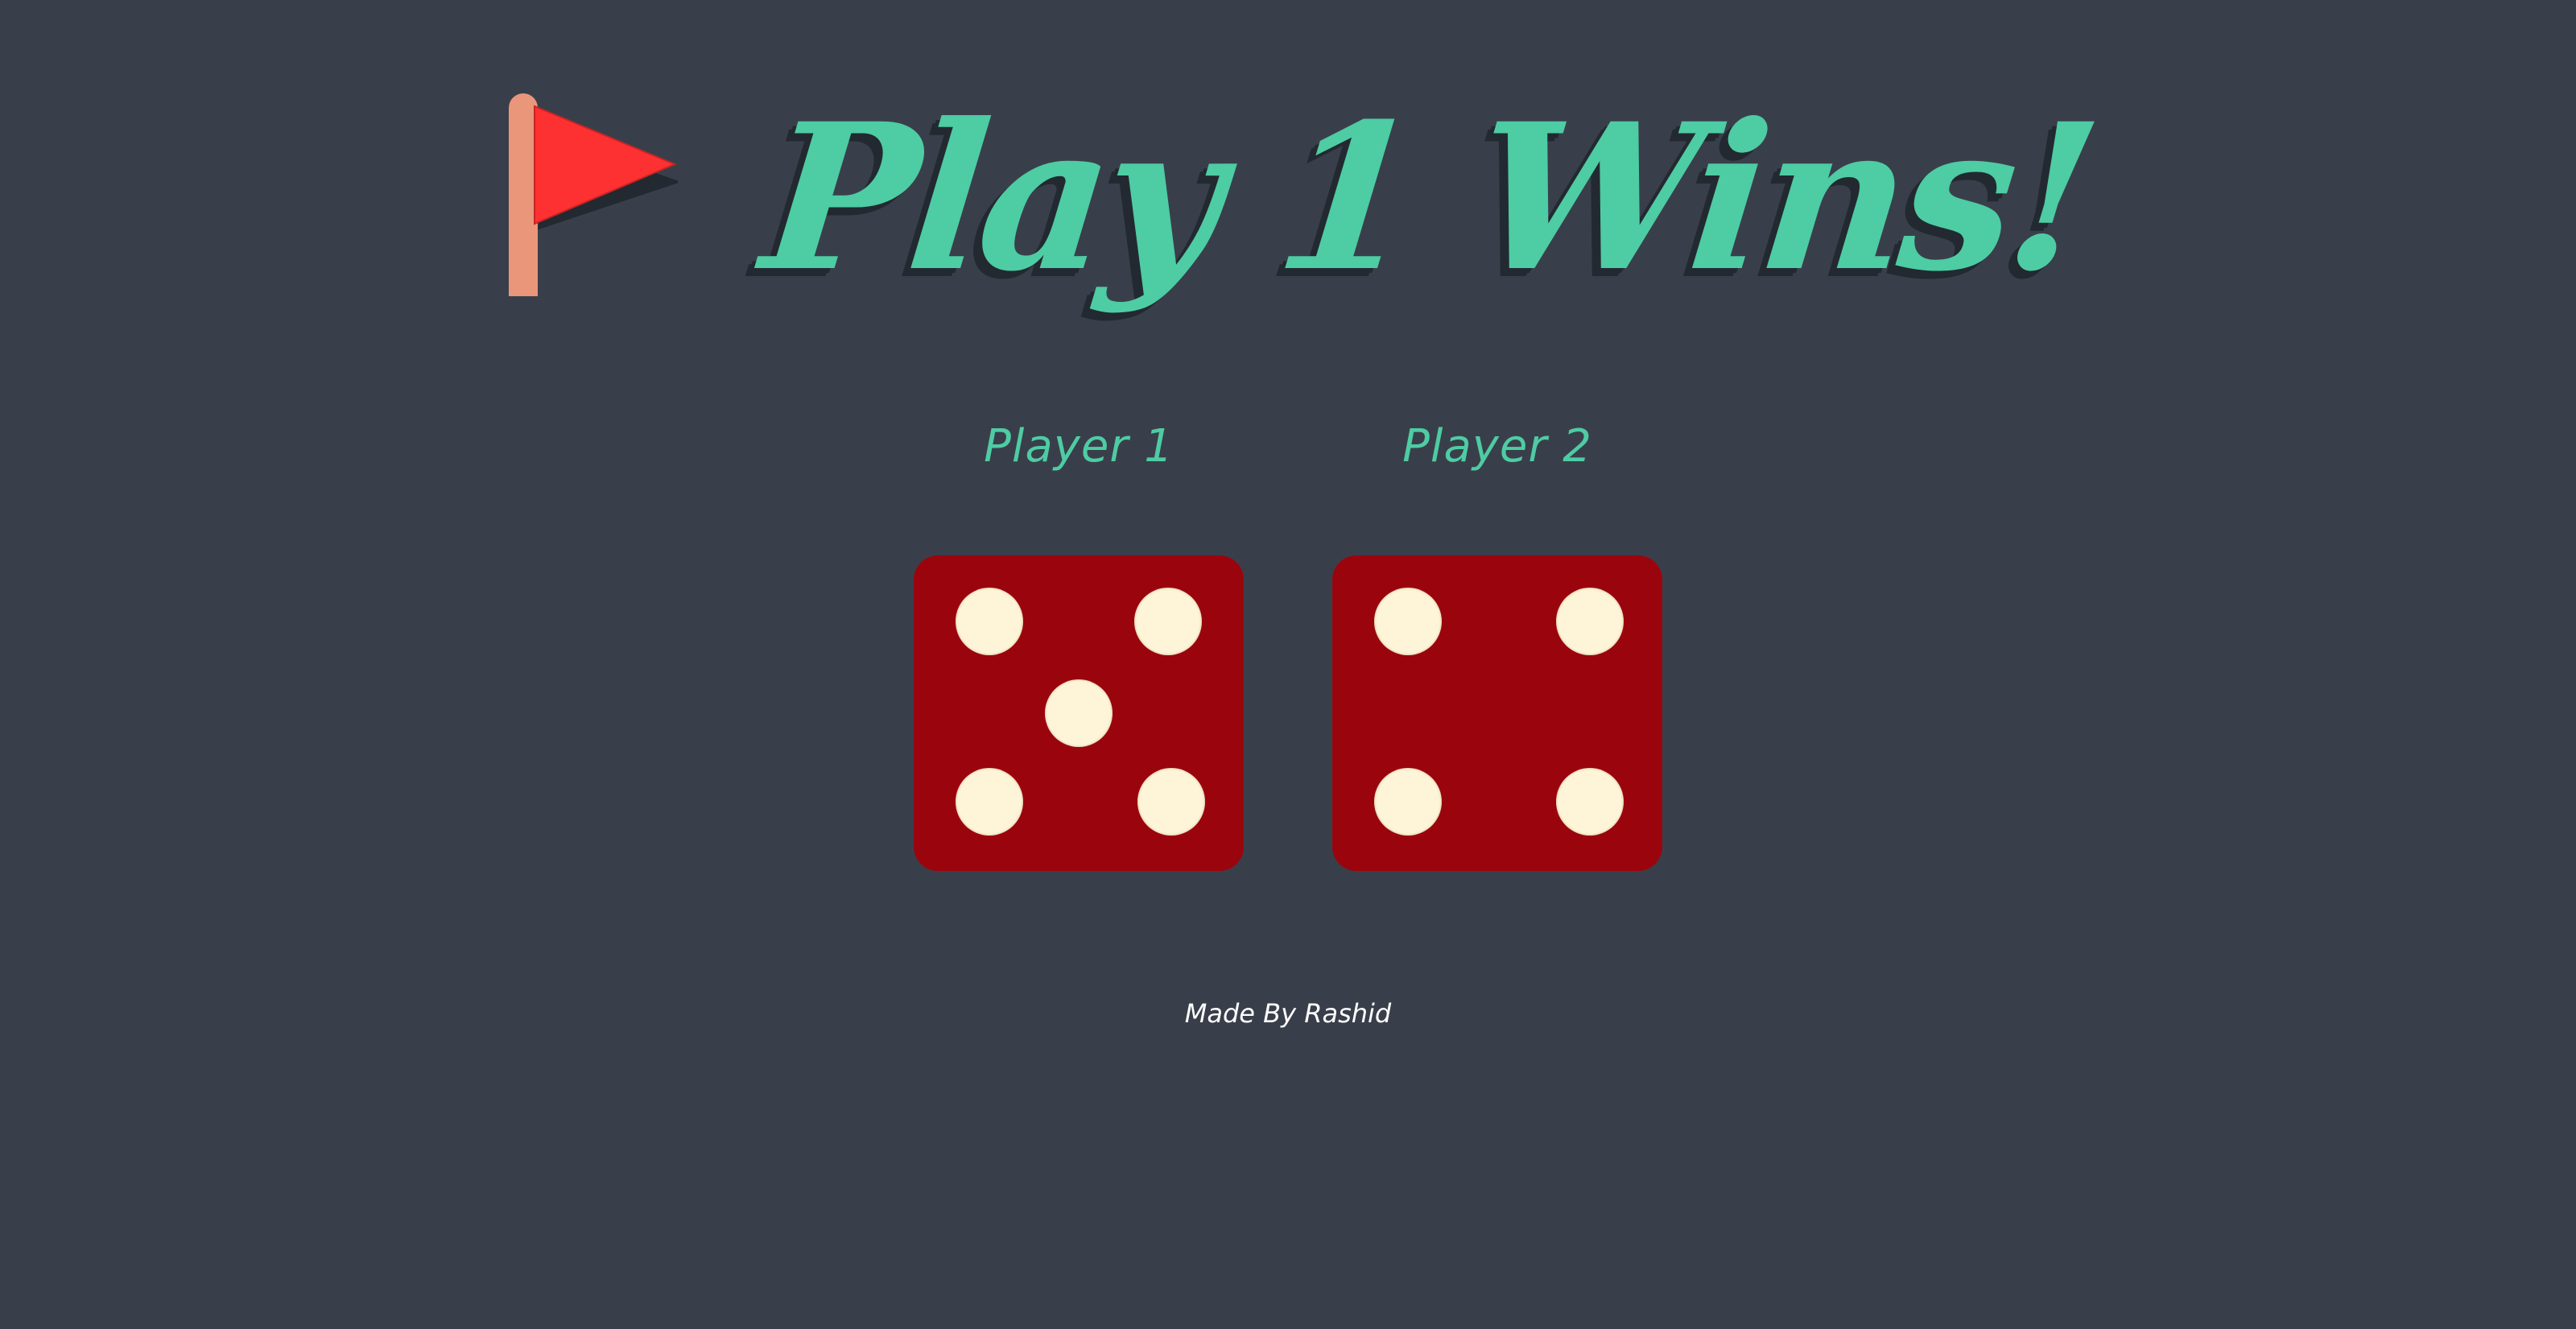  What do you see at coordinates (1288, 1014) in the screenshot?
I see `footer-credit: Made By Rashid` at bounding box center [1288, 1014].